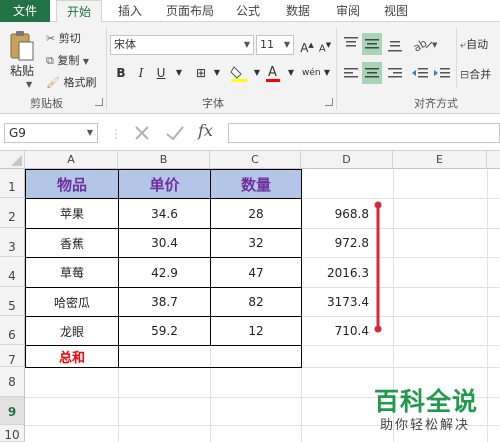 This screenshot has width=500, height=442. What do you see at coordinates (347, 160) in the screenshot?
I see `column-header-d: D` at bounding box center [347, 160].